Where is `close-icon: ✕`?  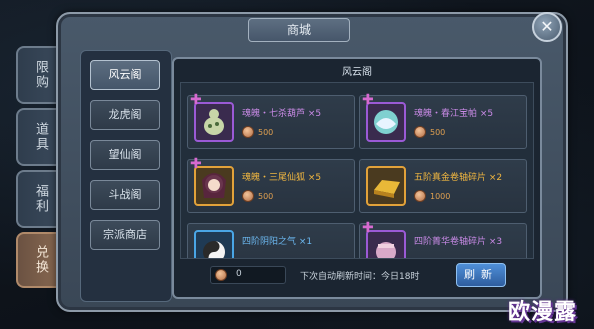 close-icon: ✕ is located at coordinates (547, 26).